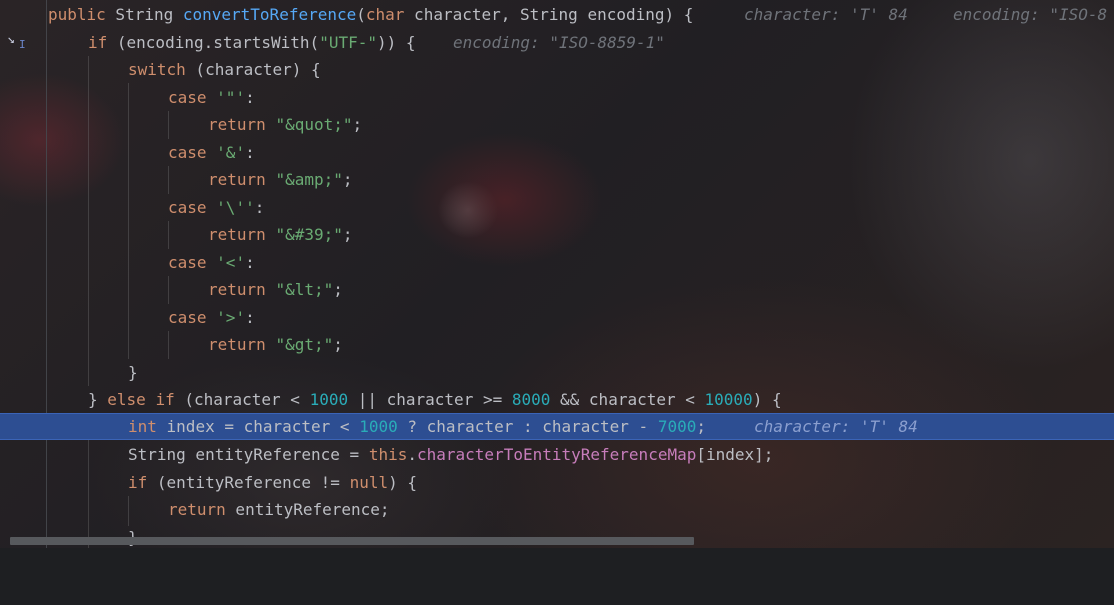  I want to click on code-text: }, so click(133, 372).